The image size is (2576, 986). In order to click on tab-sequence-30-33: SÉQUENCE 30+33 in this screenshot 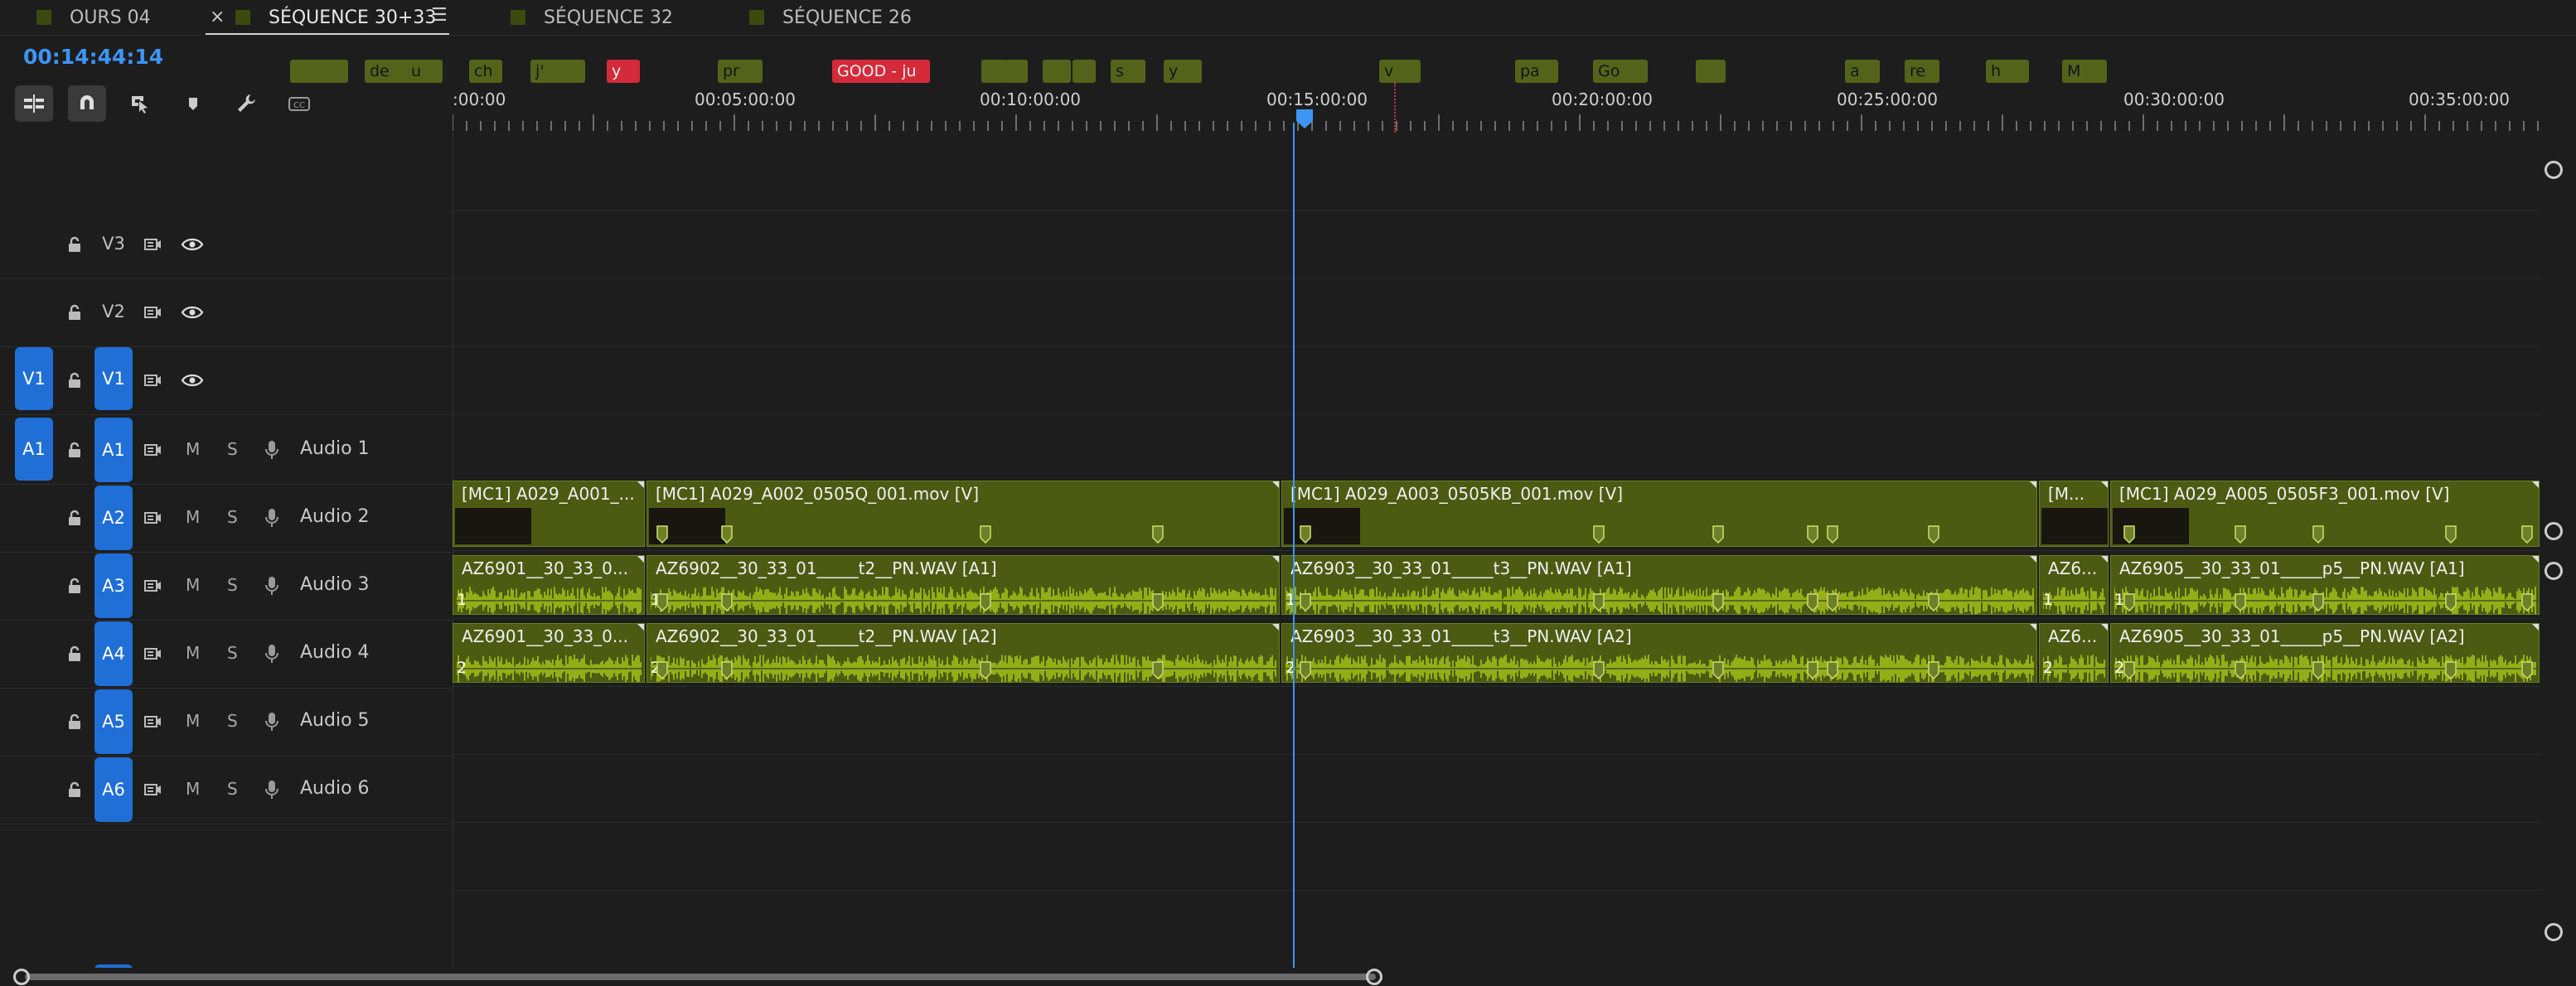, I will do `click(335, 17)`.